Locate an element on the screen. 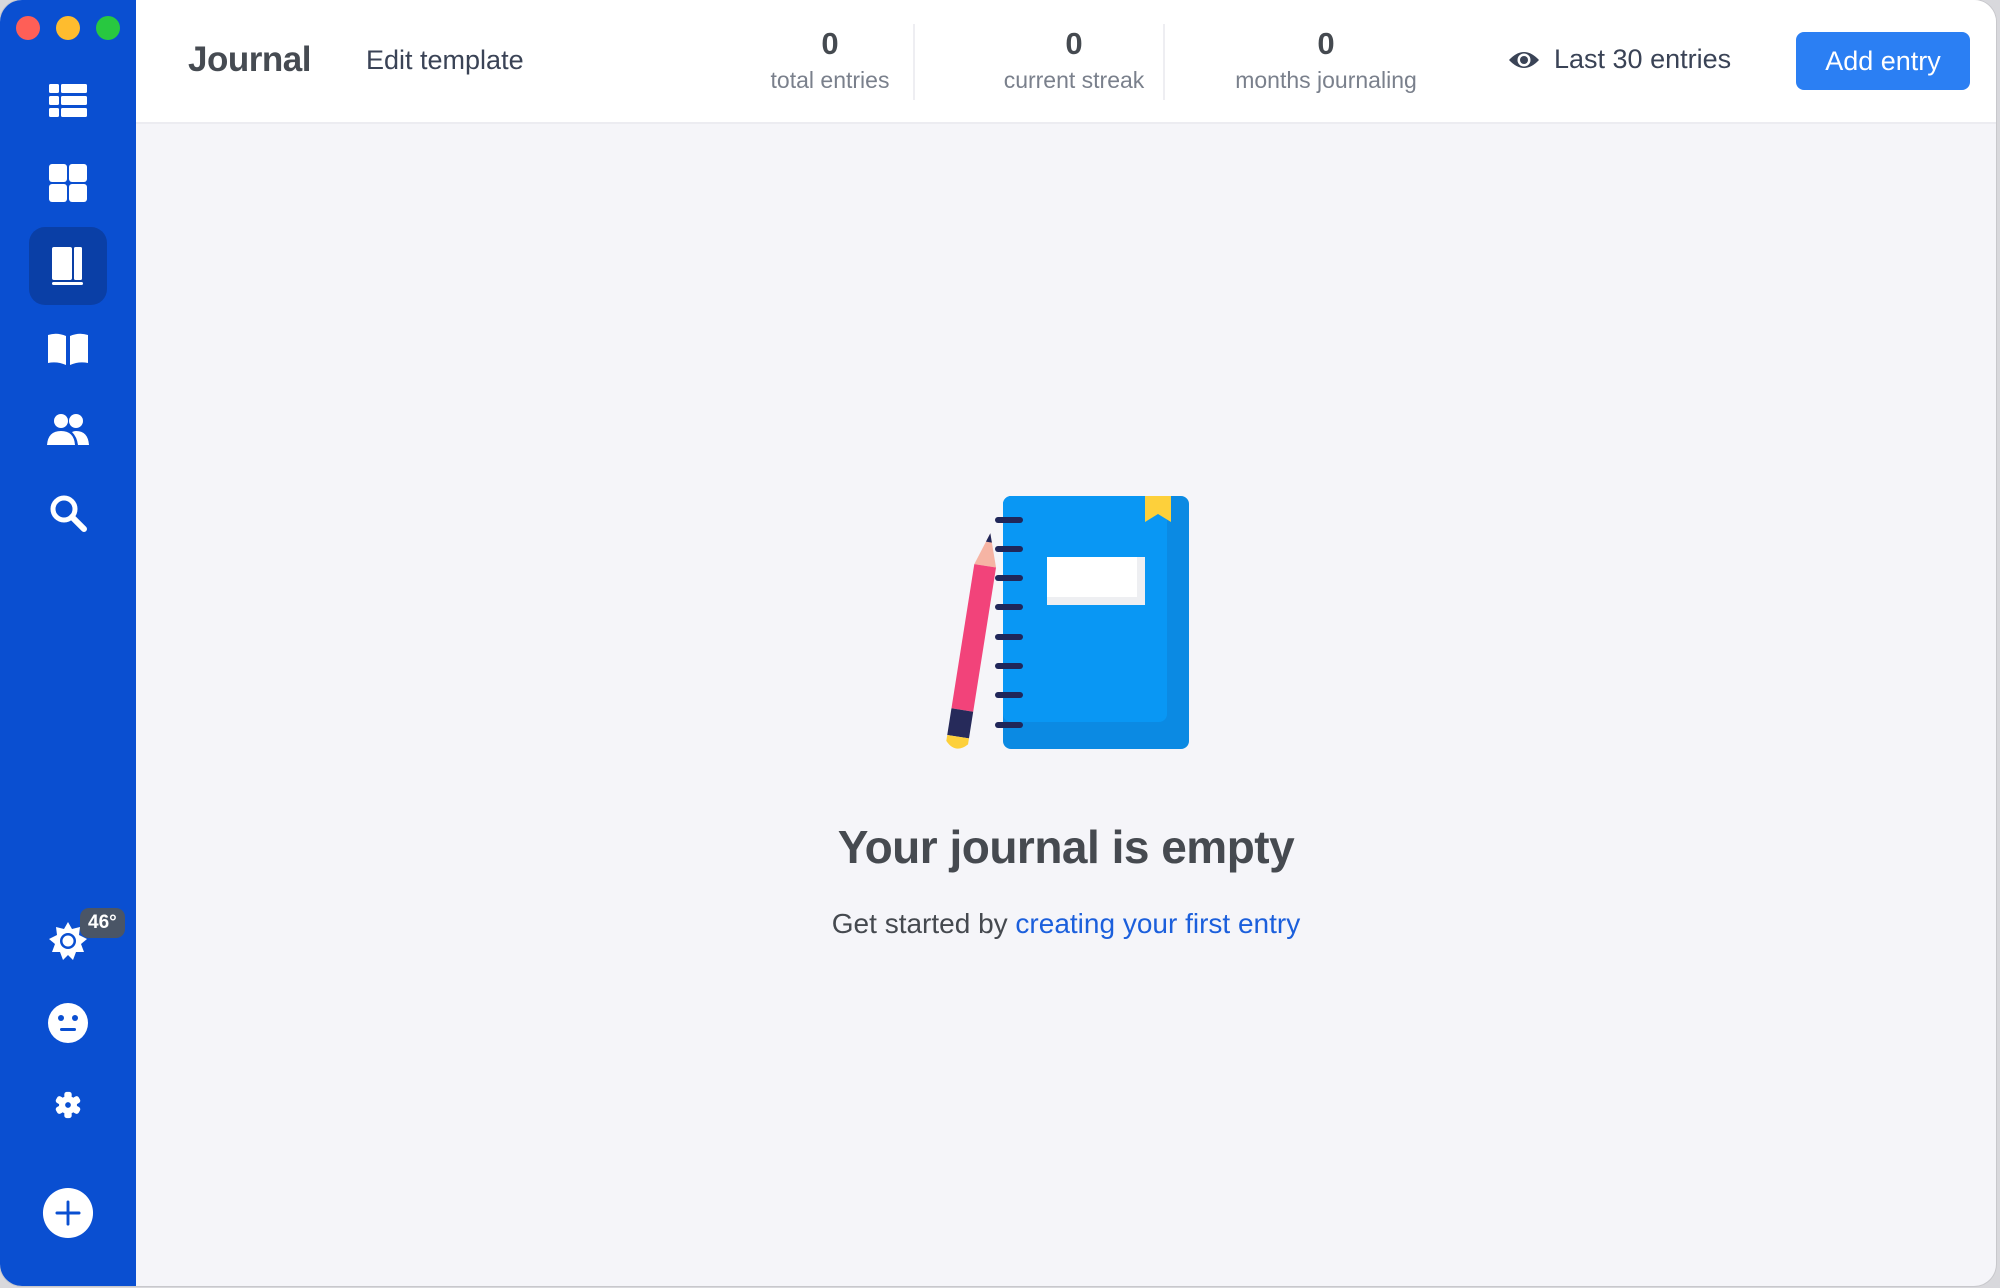 The height and width of the screenshot is (1288, 2000). list-icon is located at coordinates (68, 100).